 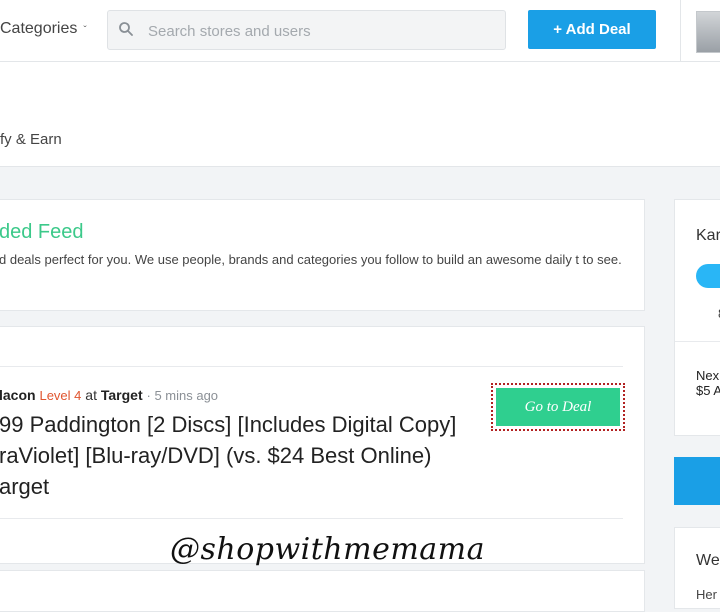 I want to click on add-deal-button: + Add Deal, so click(x=592, y=29).